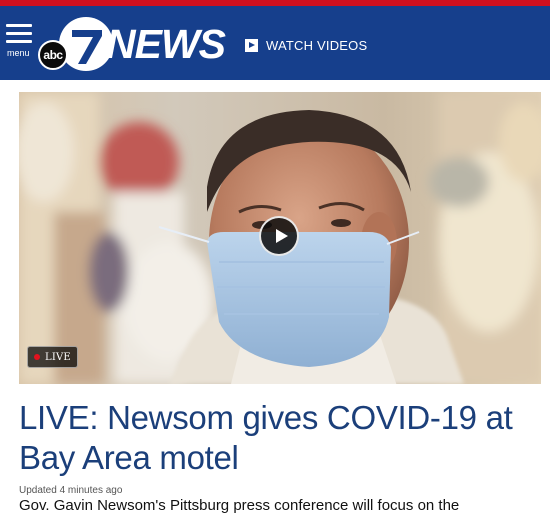  Describe the element at coordinates (53, 55) in the screenshot. I see `abc-logo-bug: abc` at that location.